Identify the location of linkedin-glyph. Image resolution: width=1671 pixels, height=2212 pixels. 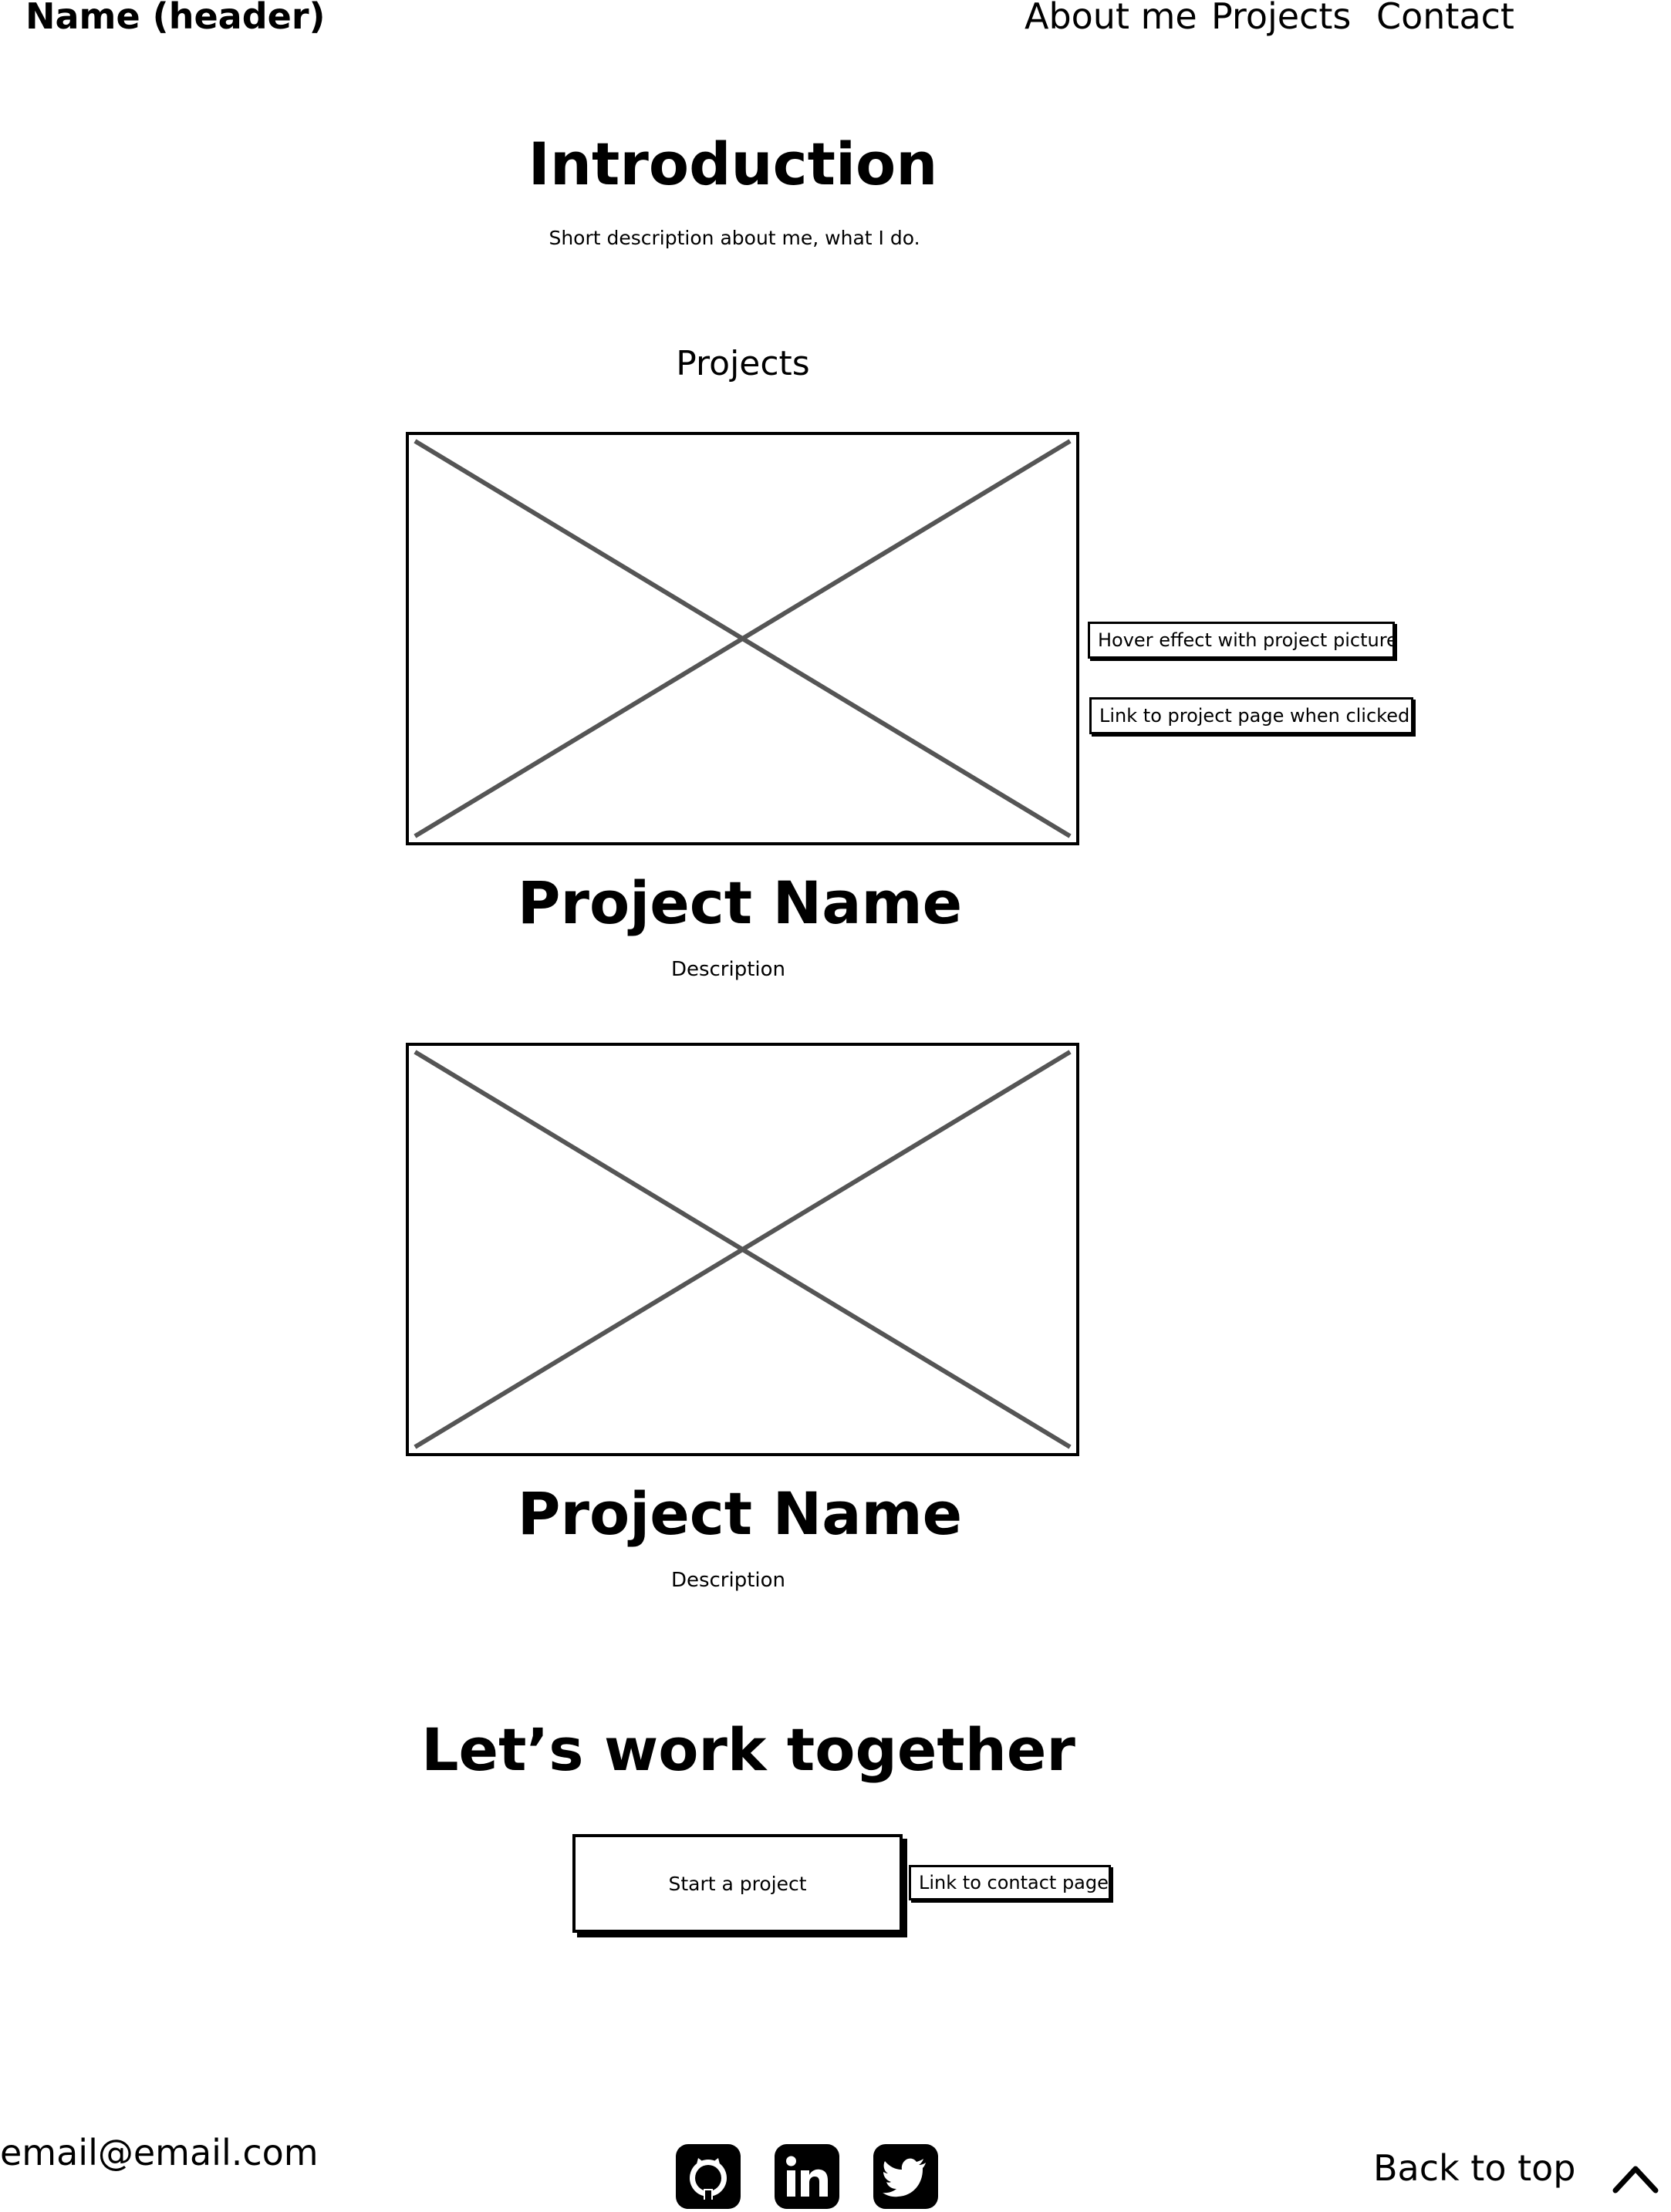
(807, 2176).